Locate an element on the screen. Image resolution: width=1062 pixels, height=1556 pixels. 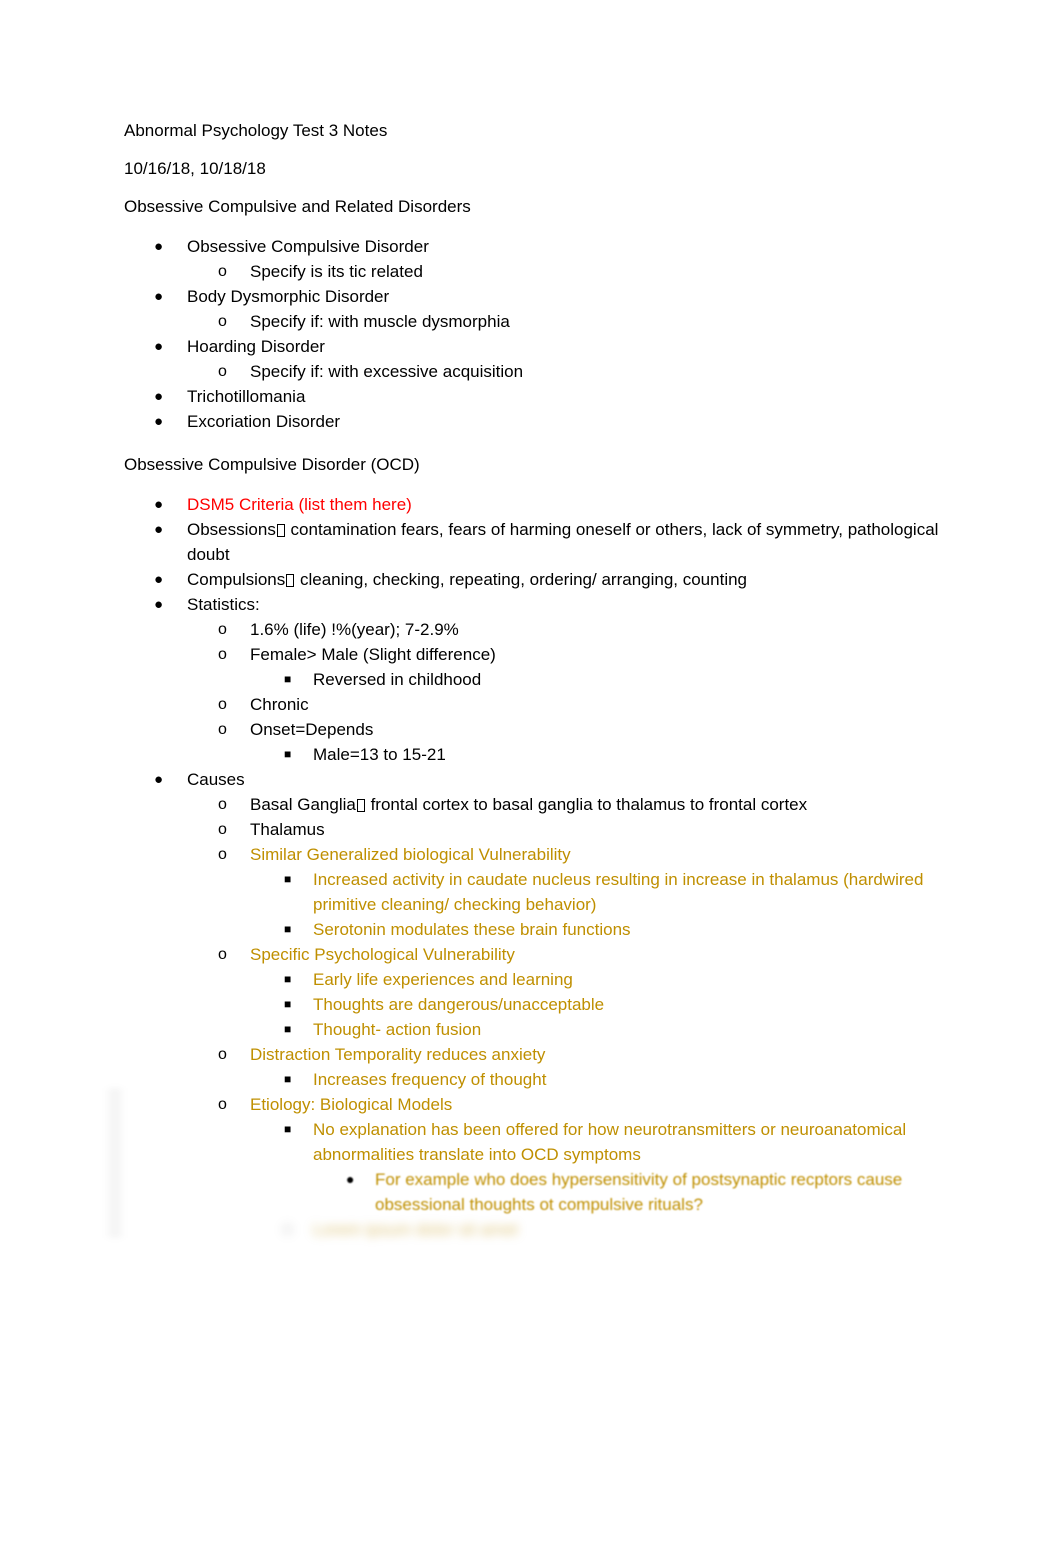
list-item-label: Onset=Depends is located at coordinates (312, 729).